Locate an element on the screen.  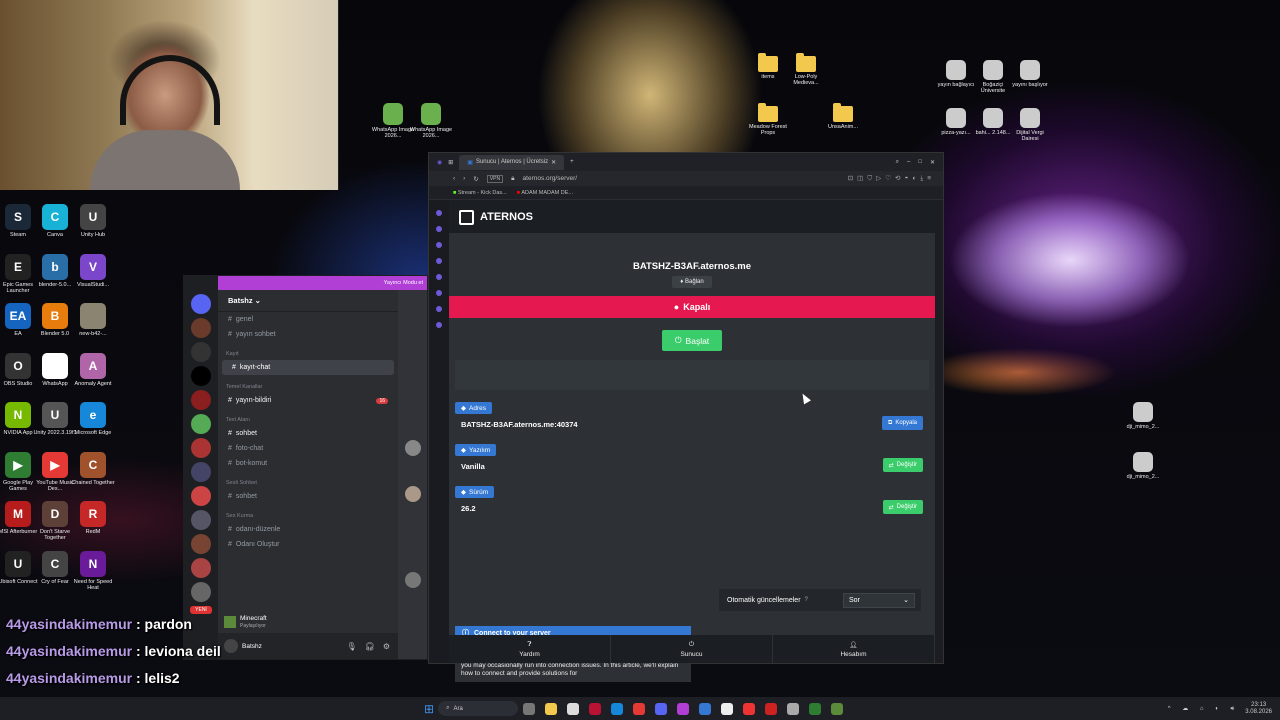
vpn-badge: VPN is located at coordinates (495, 178).